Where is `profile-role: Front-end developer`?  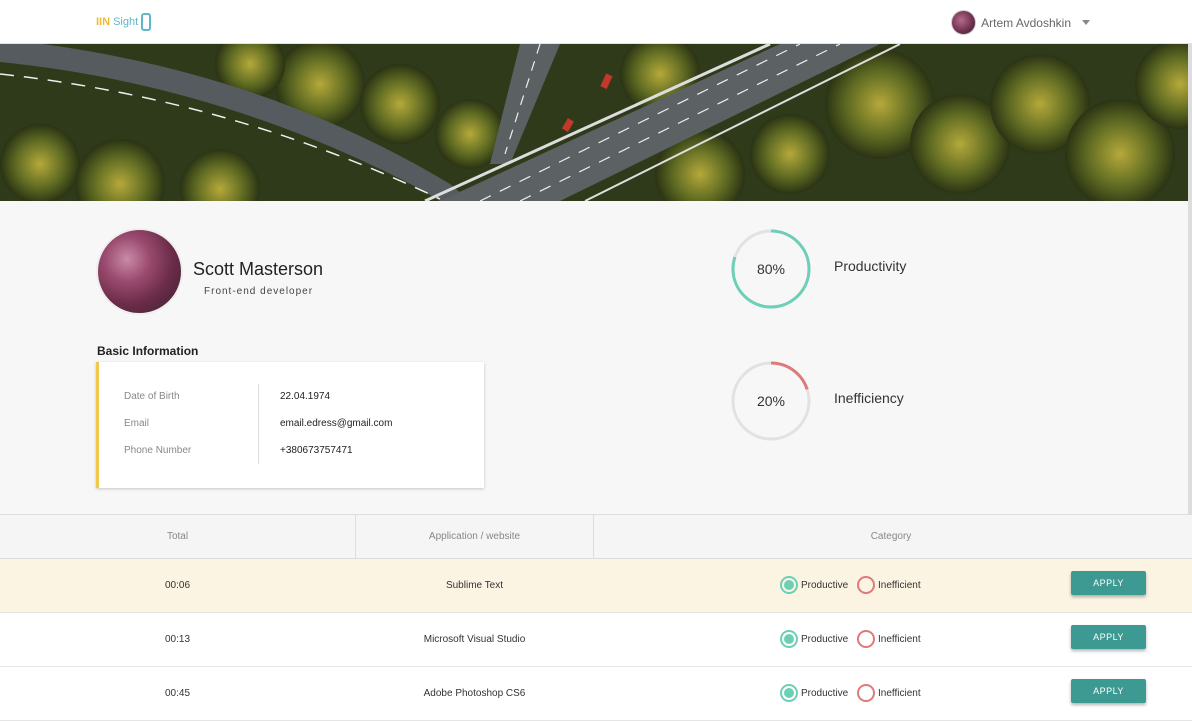
profile-role: Front-end developer is located at coordinates (259, 291).